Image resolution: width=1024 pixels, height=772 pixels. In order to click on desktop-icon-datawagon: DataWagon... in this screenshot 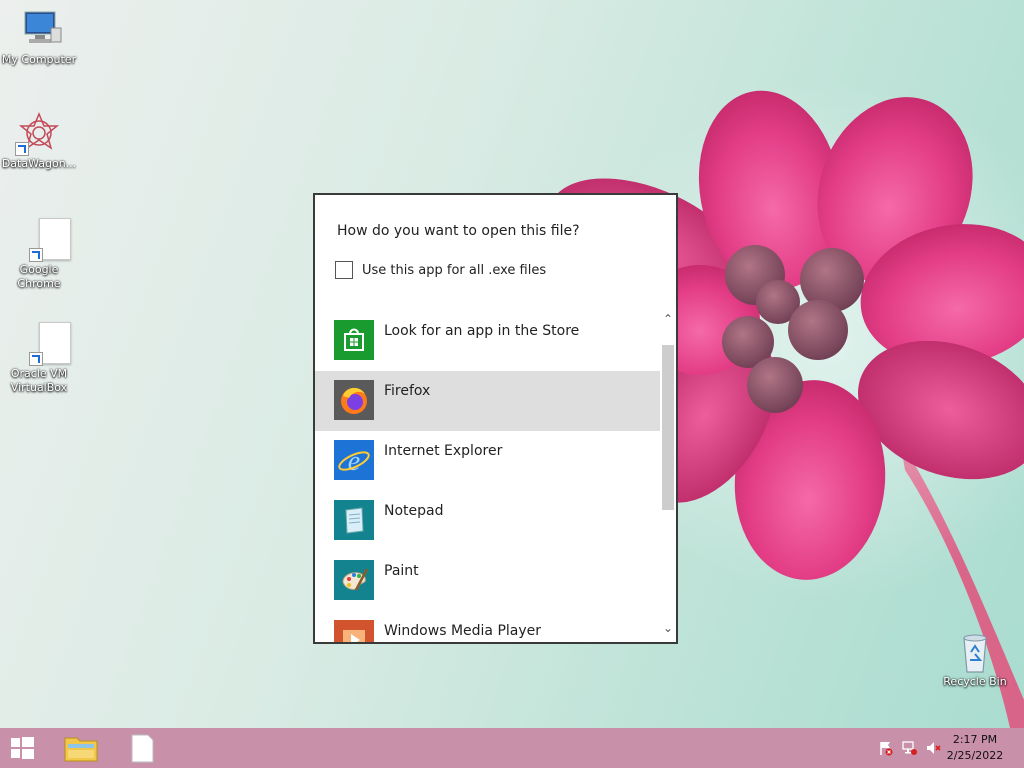, I will do `click(39, 141)`.